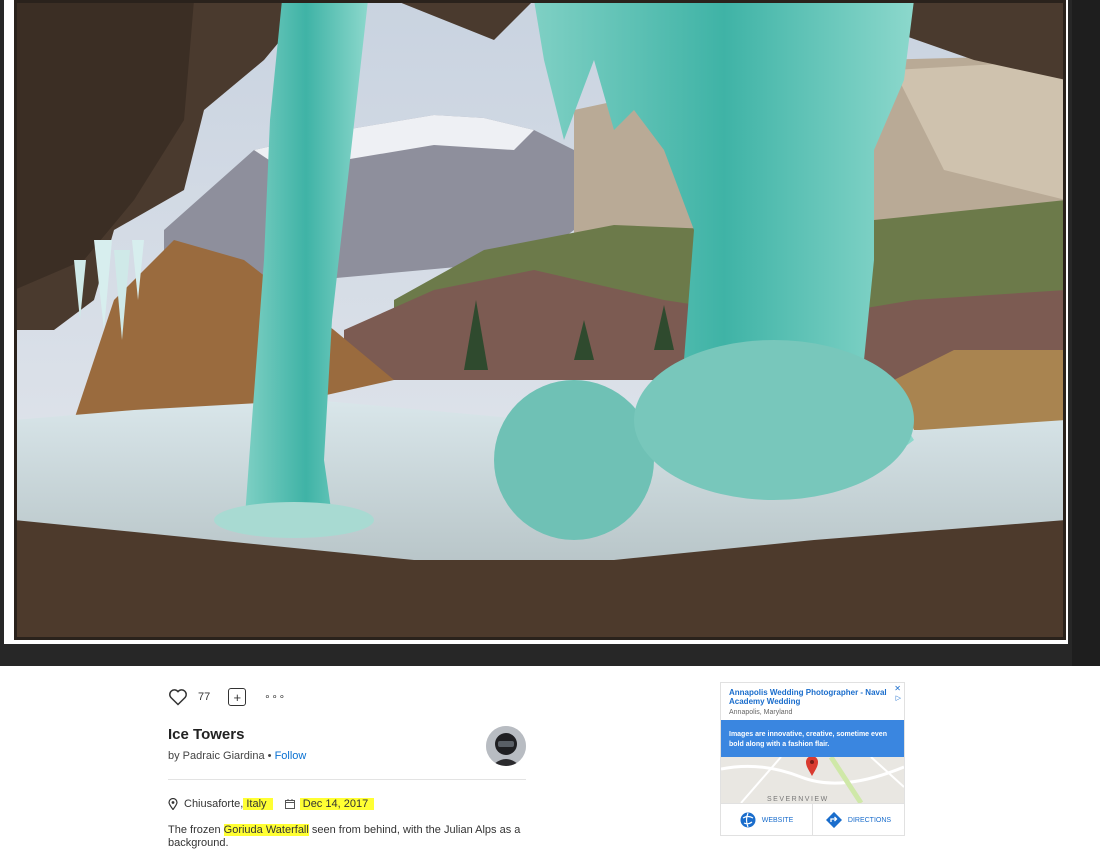 The image size is (1100, 857). I want to click on ad-subtitle: Annapolis, Maryland, so click(761, 712).